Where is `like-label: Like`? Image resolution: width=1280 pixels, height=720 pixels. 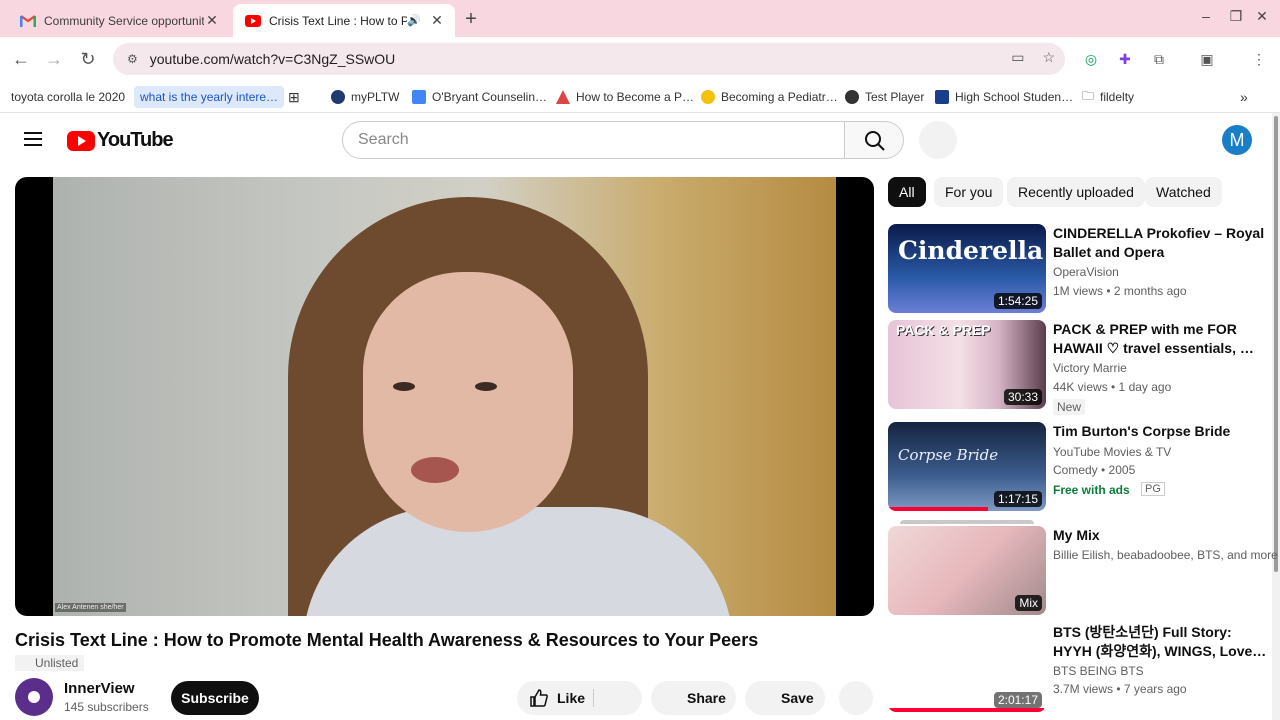 like-label: Like is located at coordinates (571, 698).